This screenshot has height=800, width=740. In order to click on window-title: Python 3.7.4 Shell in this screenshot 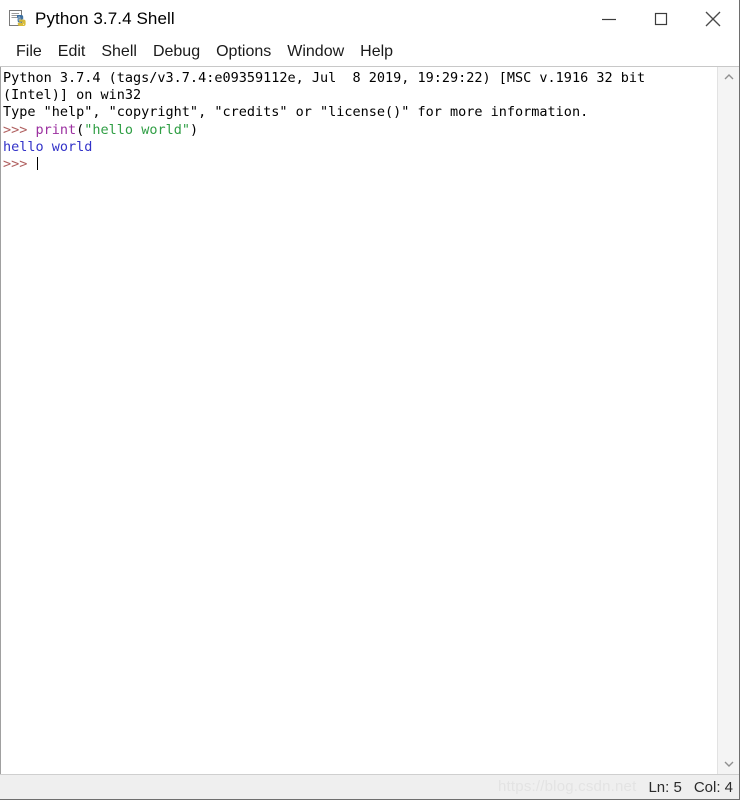, I will do `click(105, 18)`.